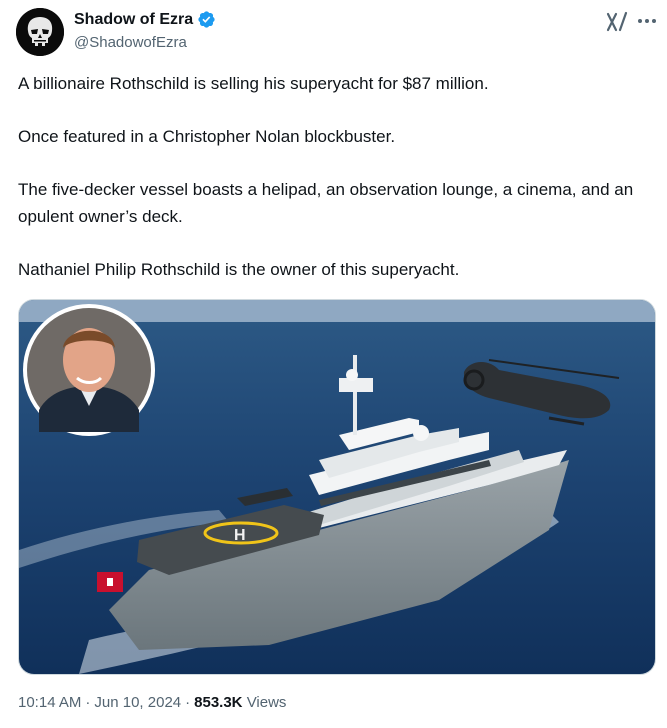 This screenshot has height=728, width=667. I want to click on tweet-meta: 10:14 AM · Jun 10, 2024 · 853.3K Views, so click(152, 702).